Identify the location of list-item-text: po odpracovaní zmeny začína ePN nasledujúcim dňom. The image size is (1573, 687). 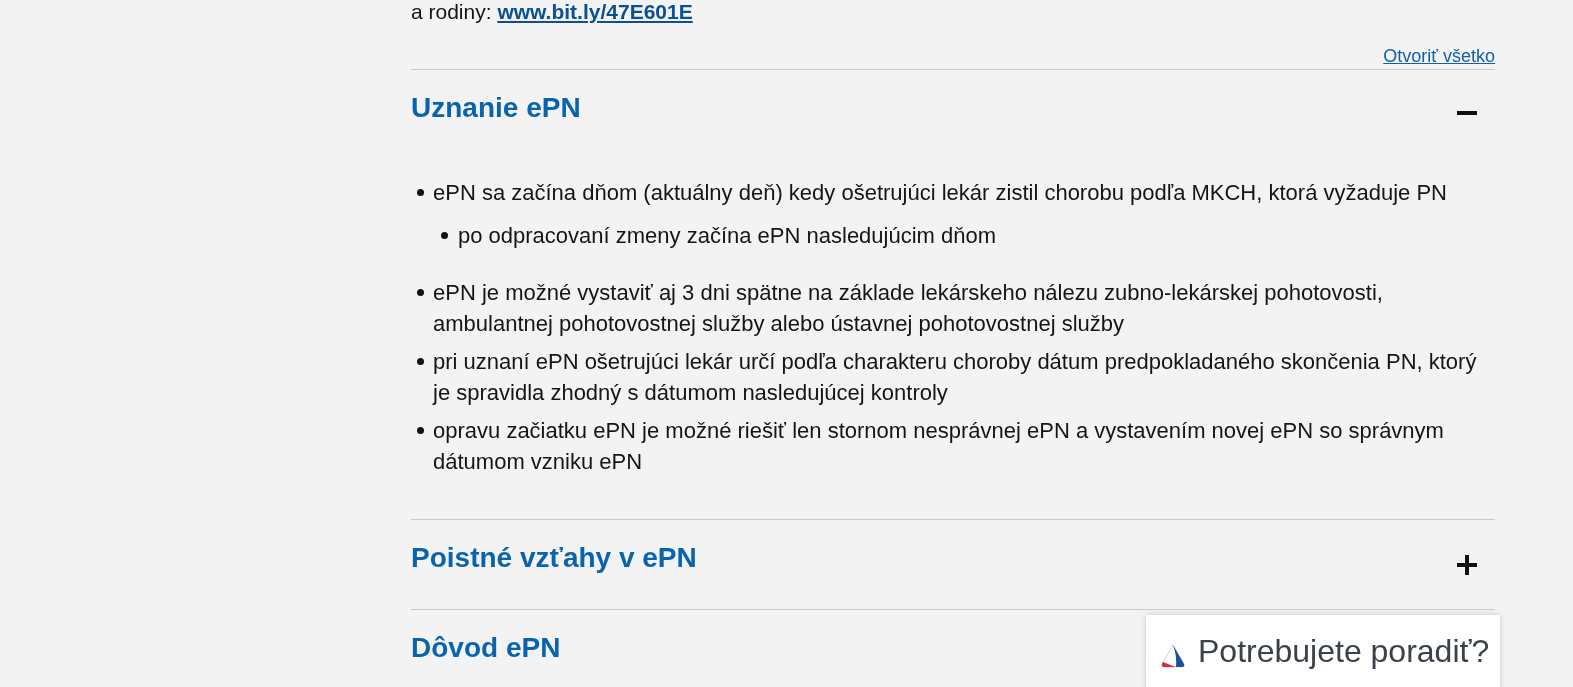
(727, 236).